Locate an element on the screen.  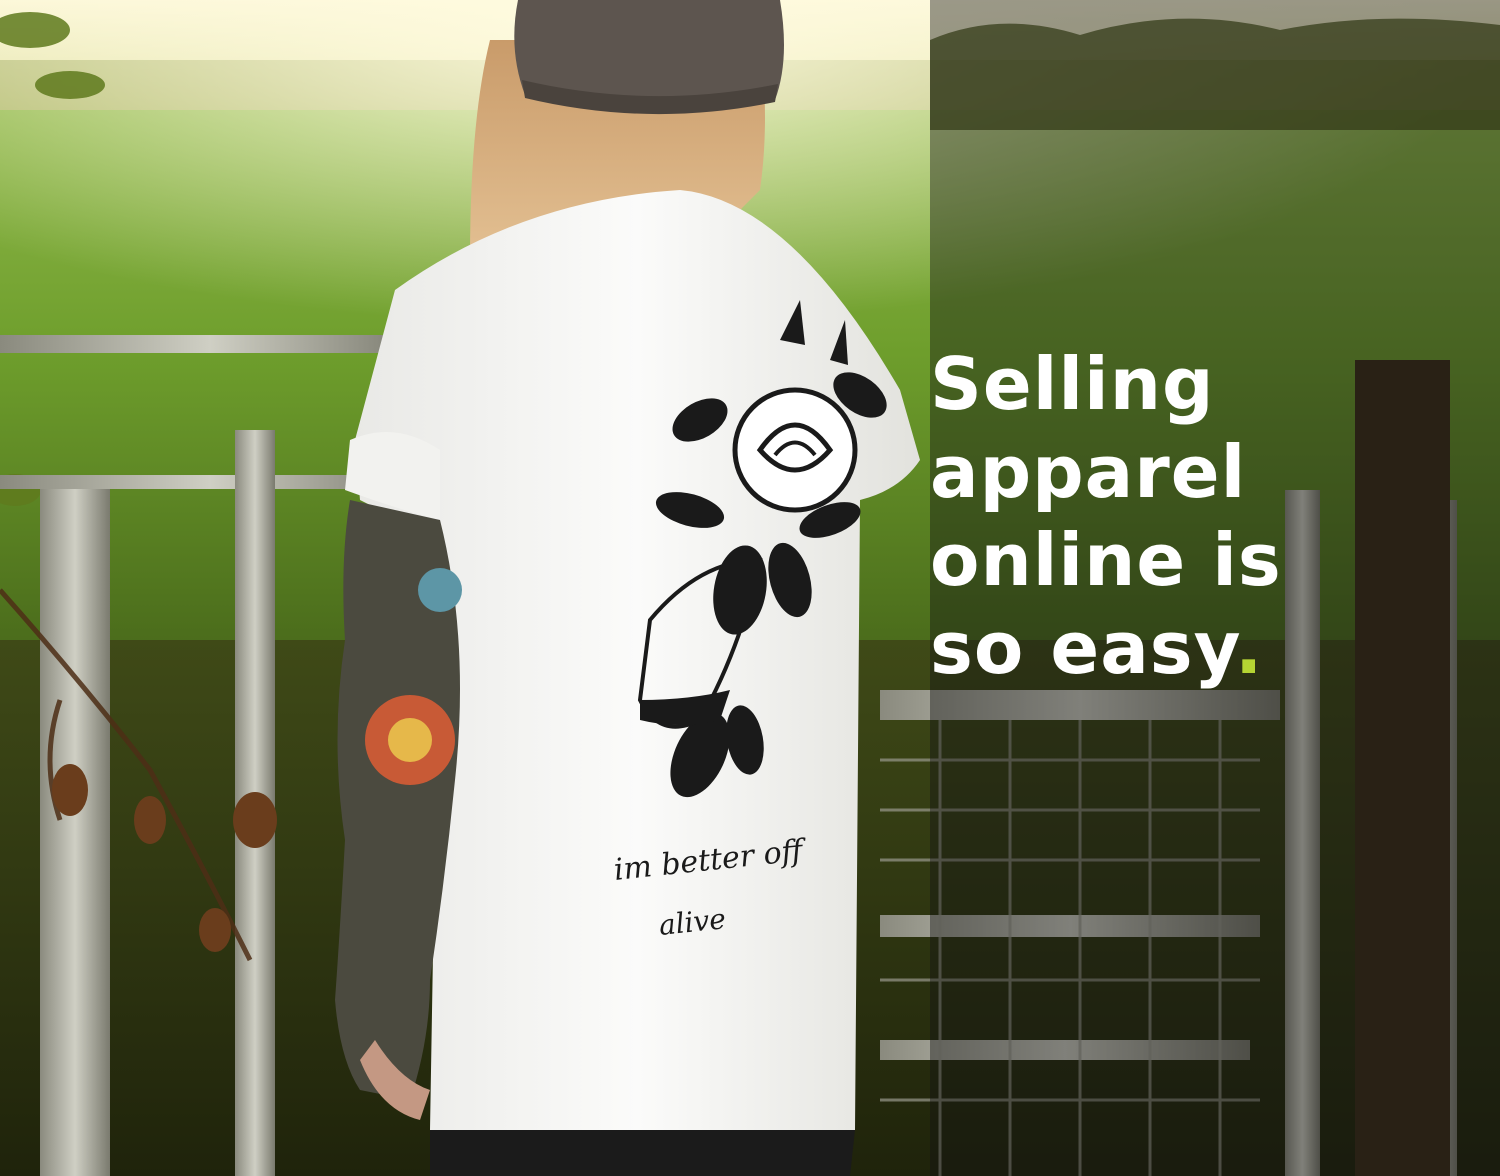
headline-line-1: Selling is located at coordinates (1072, 384).